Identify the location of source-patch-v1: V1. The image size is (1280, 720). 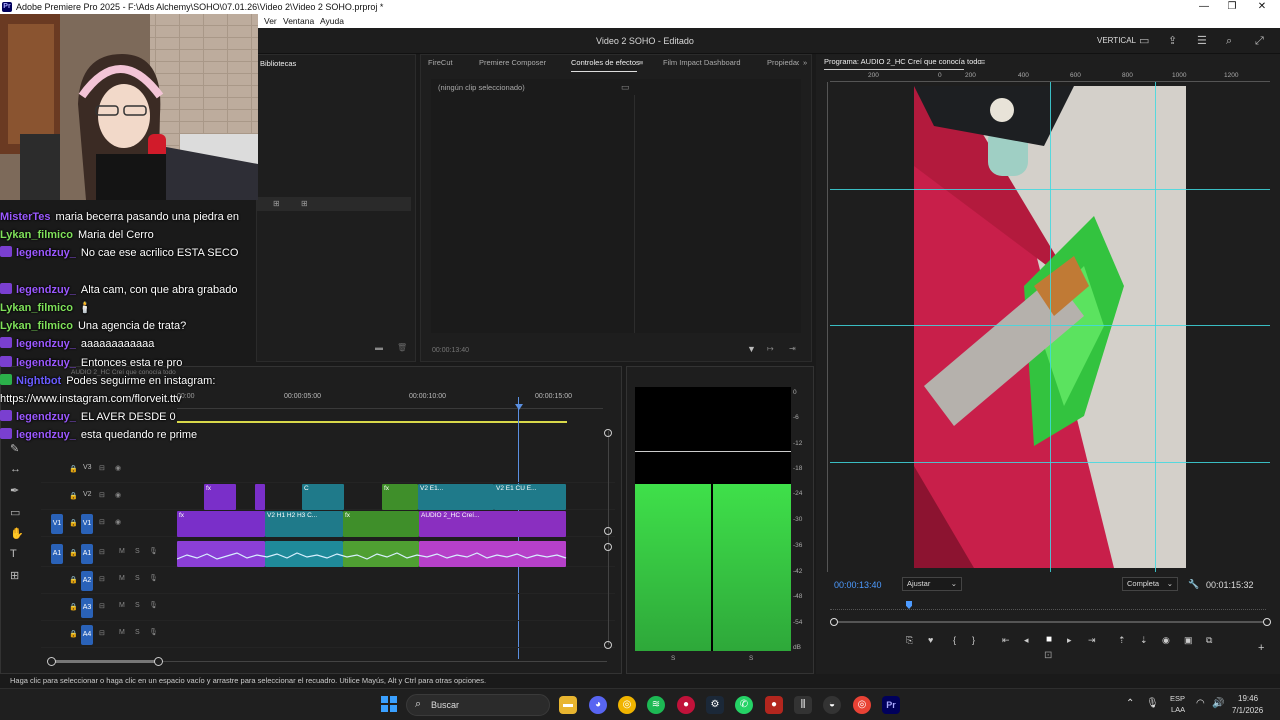
(57, 524).